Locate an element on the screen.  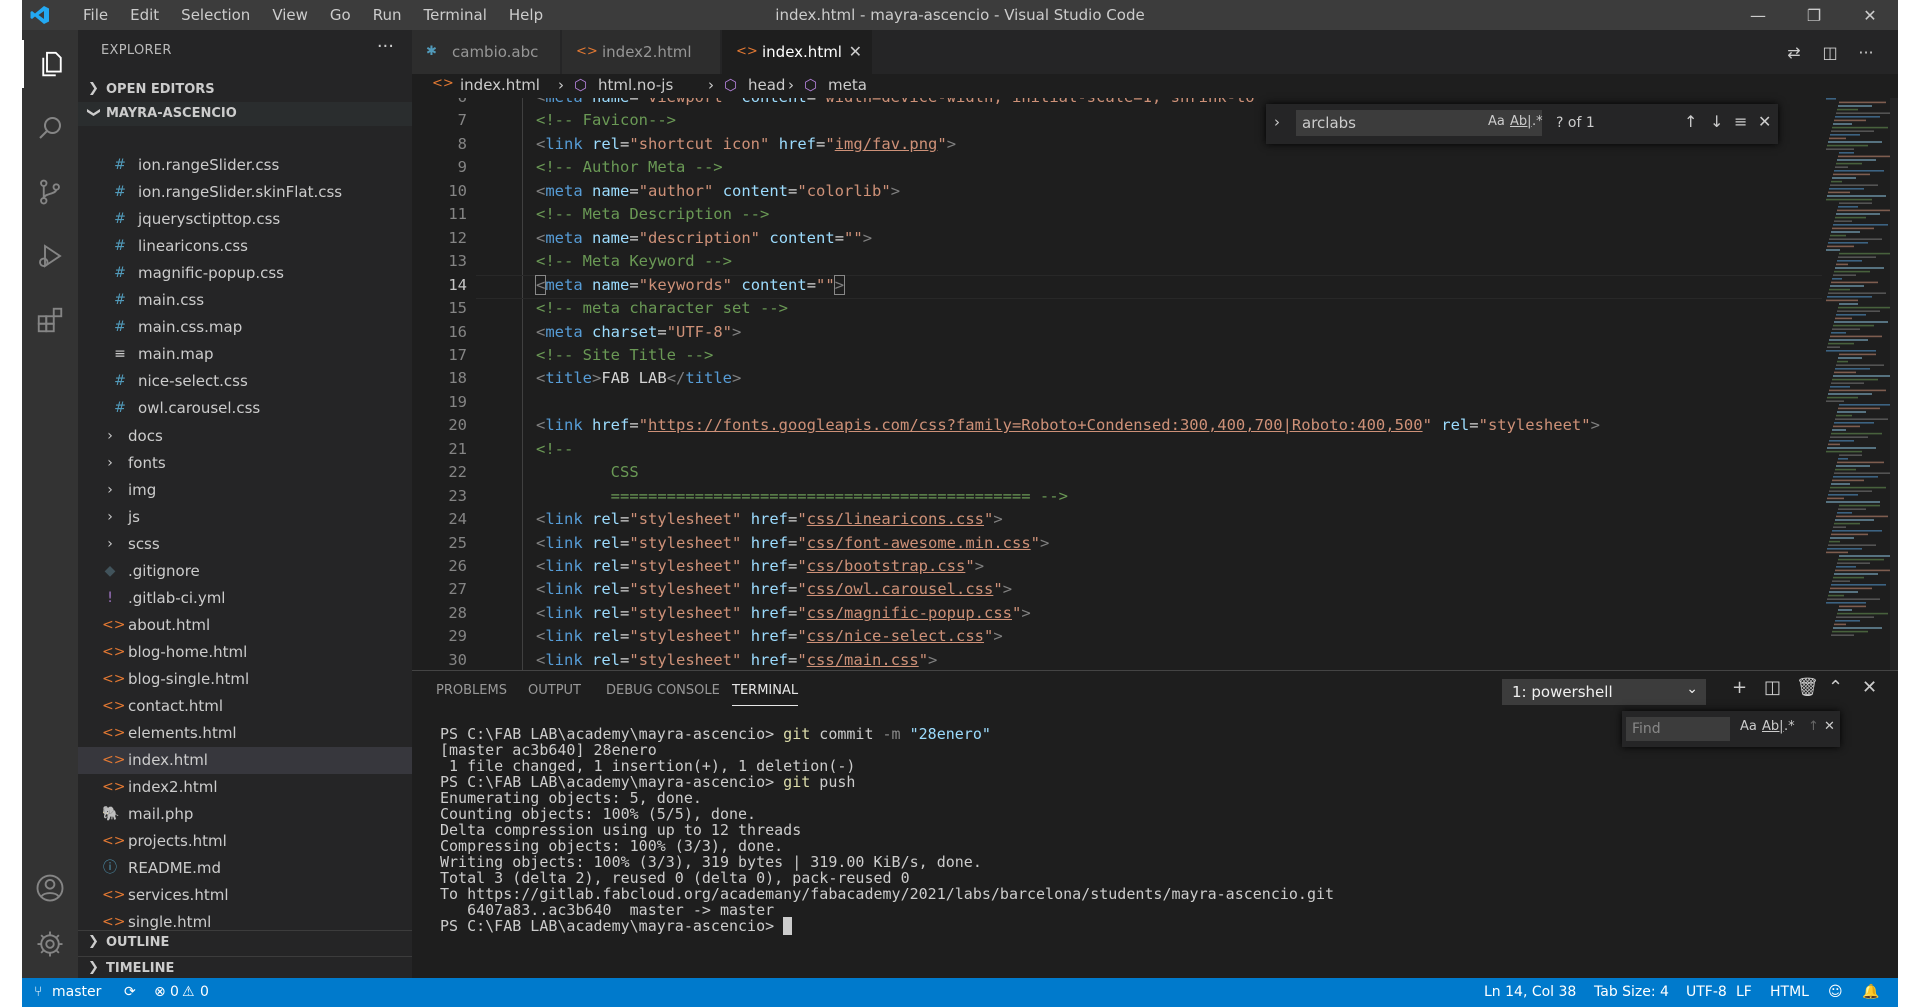
tree-item: ≡ main.map is located at coordinates (245, 354).